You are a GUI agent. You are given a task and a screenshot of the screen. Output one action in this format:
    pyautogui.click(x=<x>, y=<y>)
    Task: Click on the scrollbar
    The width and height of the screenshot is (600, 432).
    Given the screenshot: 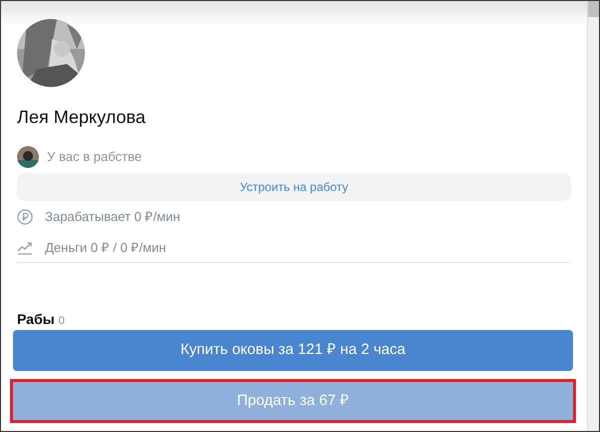 What is the action you would take?
    pyautogui.click(x=593, y=216)
    